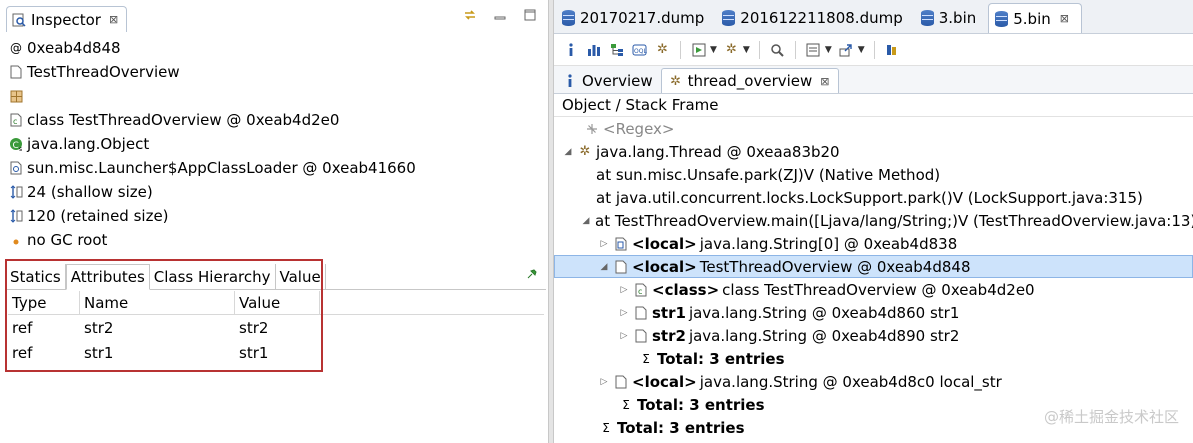  Describe the element at coordinates (273, 120) in the screenshot. I see `property-class: c class TestThreadOverview @ 0xeab4d2e0` at that location.